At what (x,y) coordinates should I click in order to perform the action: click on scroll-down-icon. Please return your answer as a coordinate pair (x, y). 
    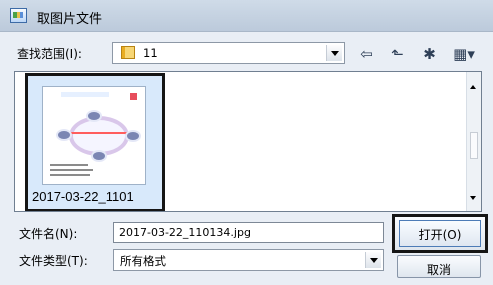
    Looking at the image, I should click on (473, 198).